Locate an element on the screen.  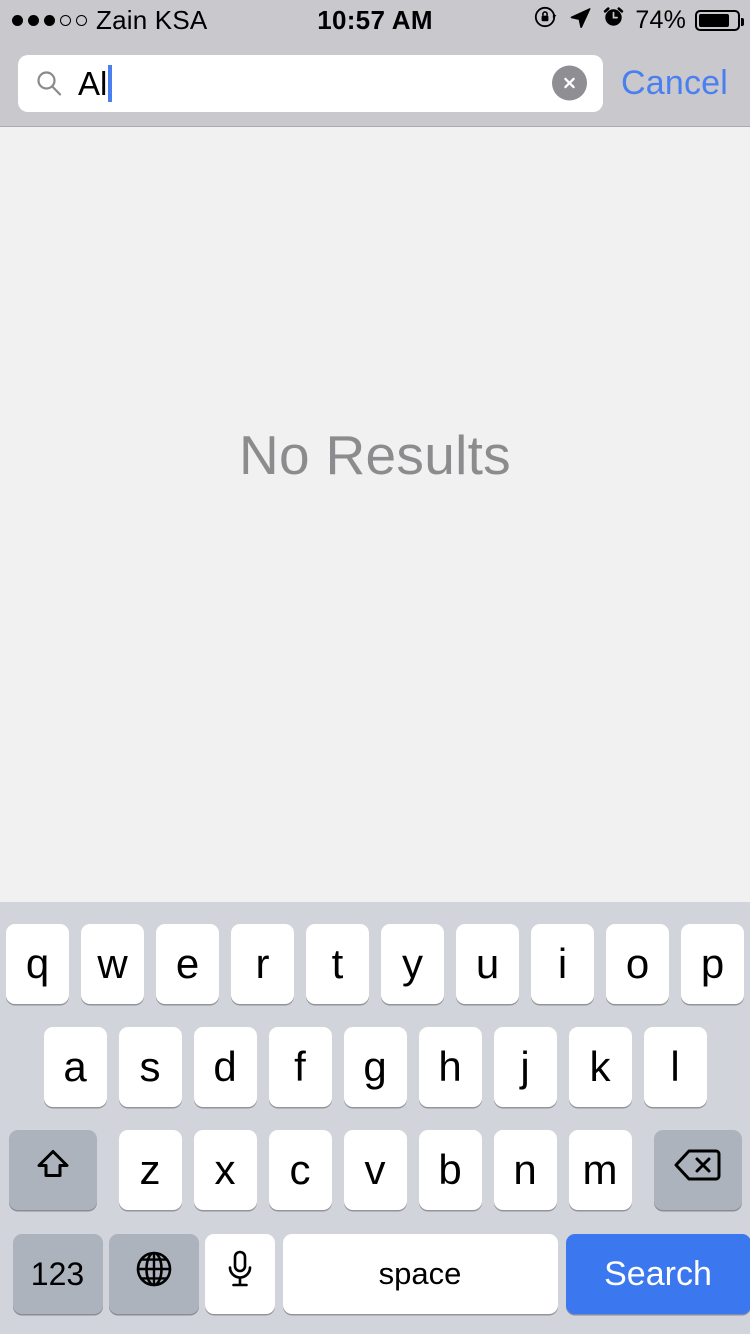
rotation-lock-icon is located at coordinates (546, 20).